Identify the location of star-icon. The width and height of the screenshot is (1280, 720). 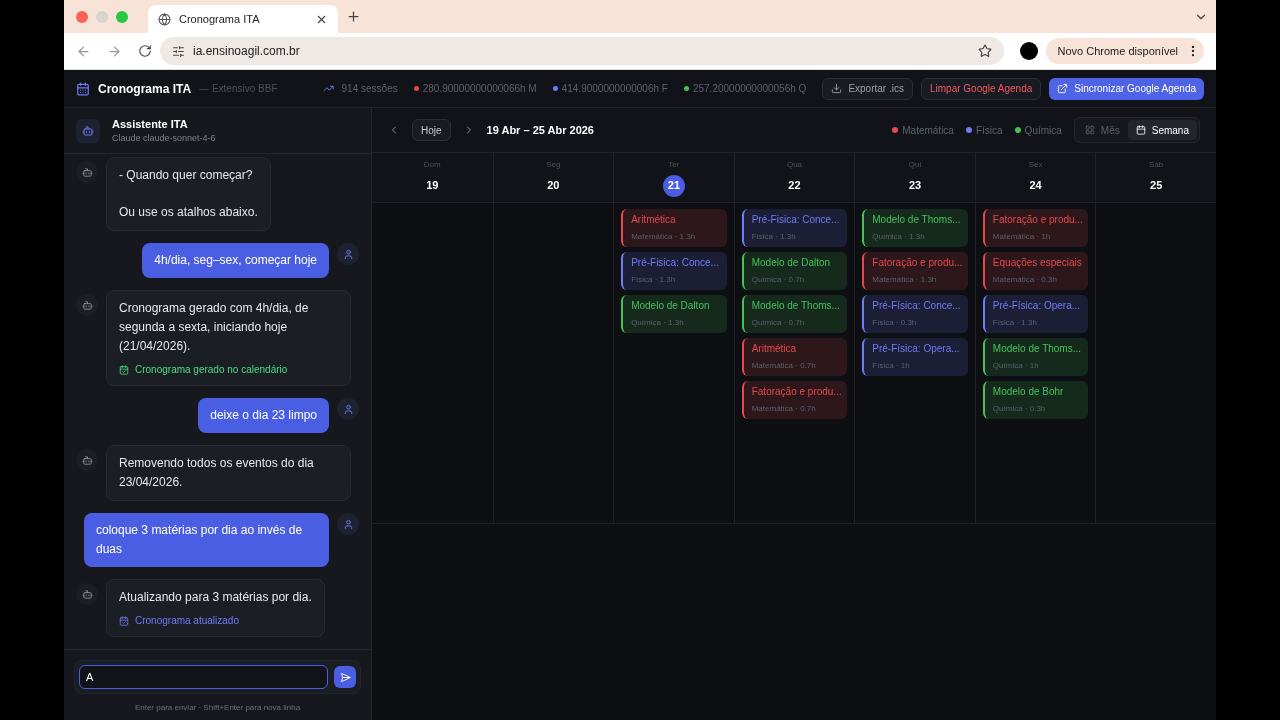
(984, 51).